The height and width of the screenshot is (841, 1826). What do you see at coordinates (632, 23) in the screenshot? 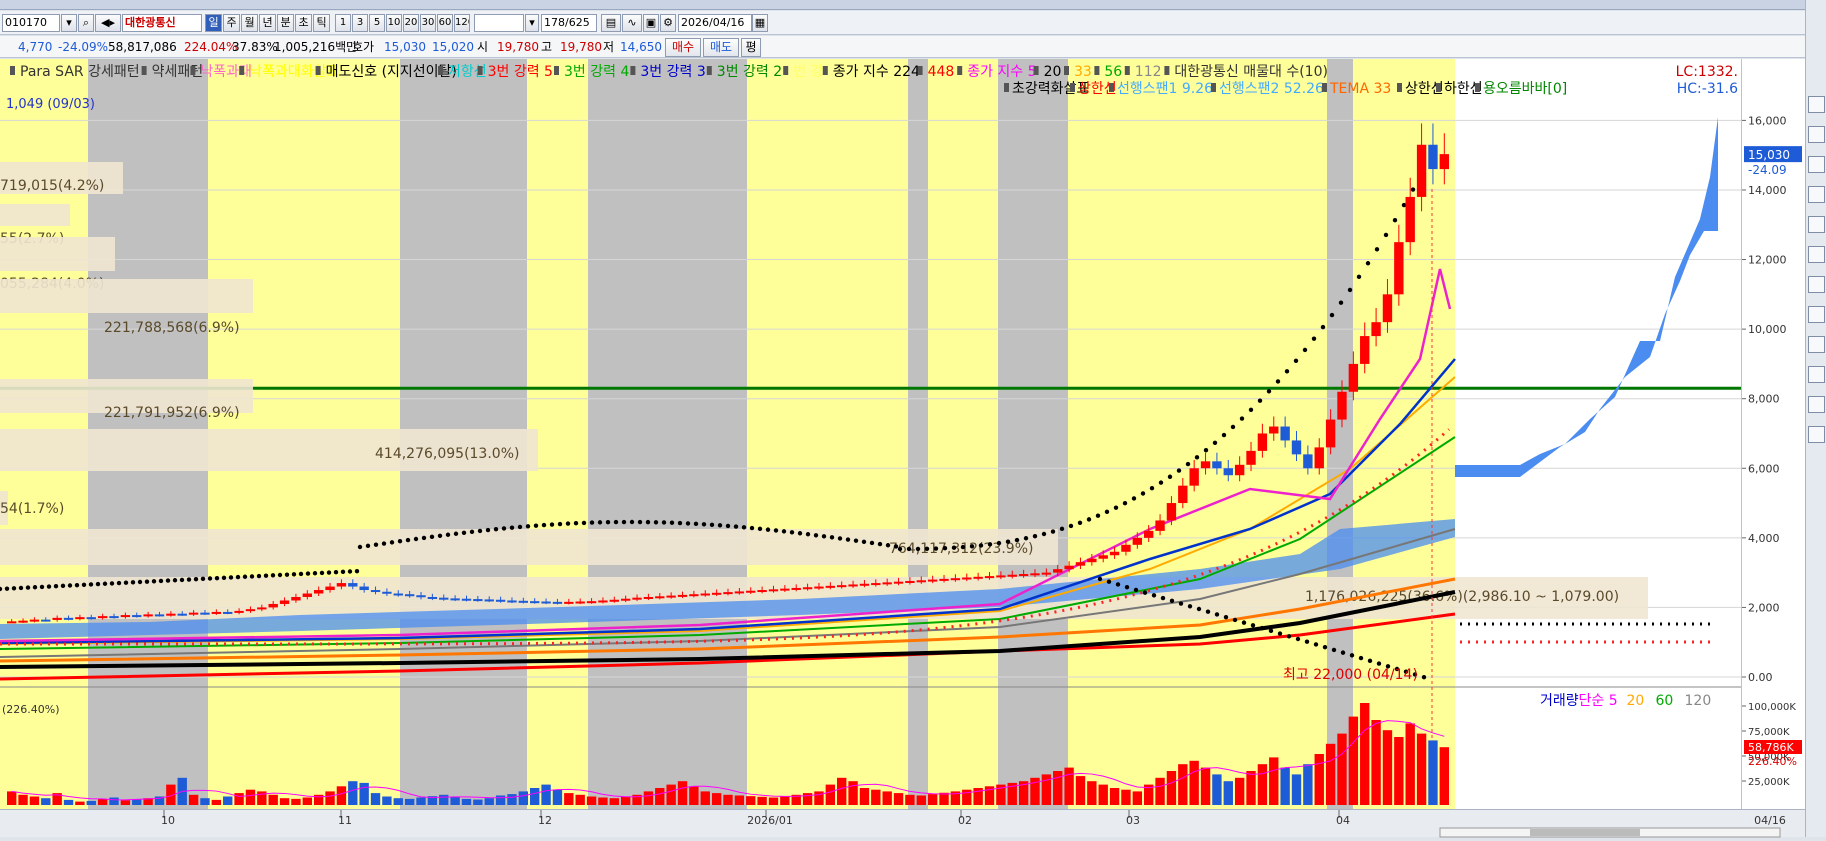
I see `indicator-icon: ∿` at bounding box center [632, 23].